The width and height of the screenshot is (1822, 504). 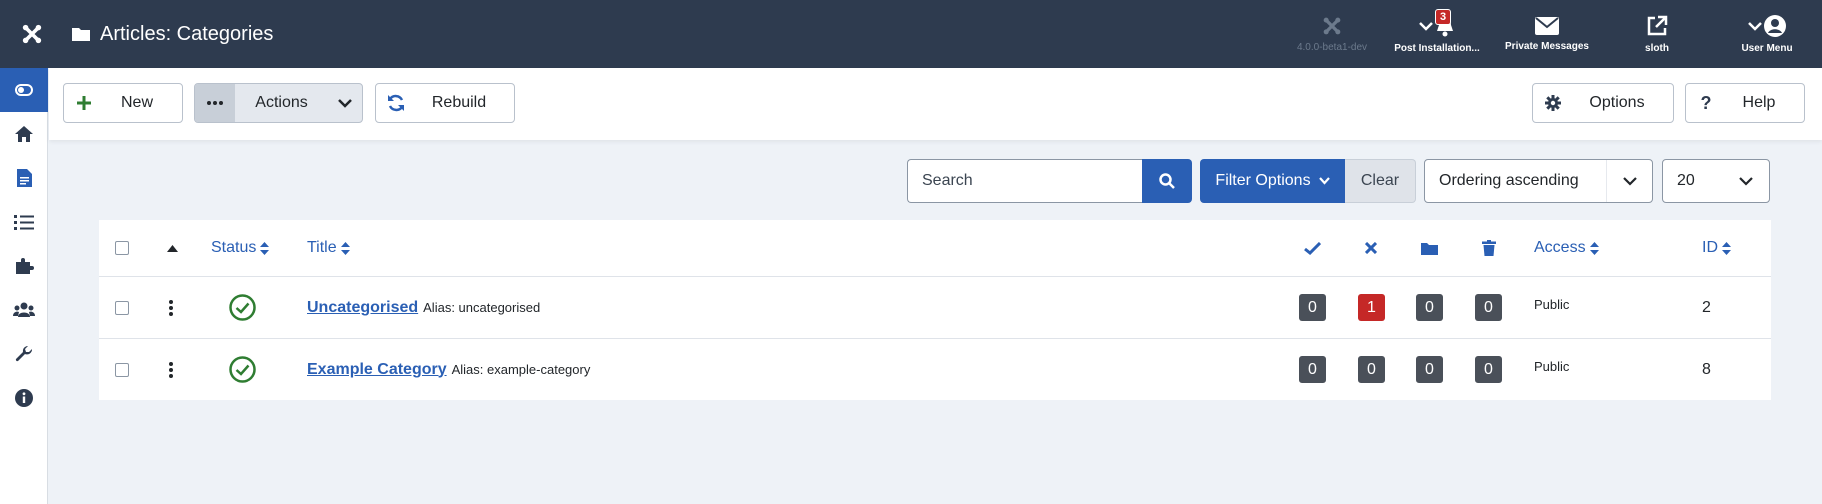 I want to click on ordering-select: Ordering ascending, so click(x=1538, y=181).